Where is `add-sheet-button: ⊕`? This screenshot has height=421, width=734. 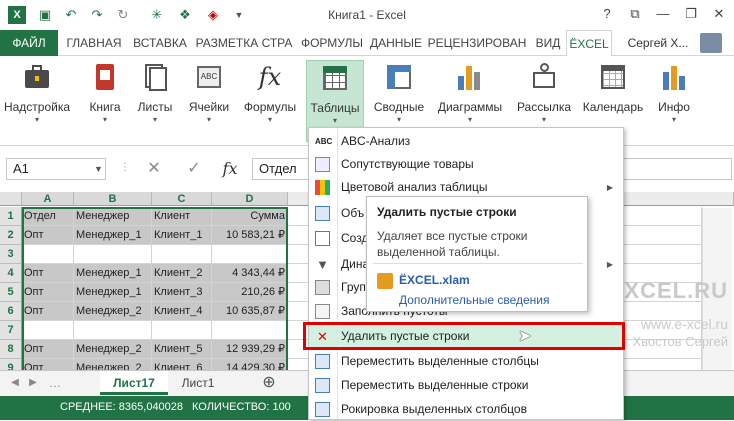 add-sheet-button: ⊕ is located at coordinates (269, 383).